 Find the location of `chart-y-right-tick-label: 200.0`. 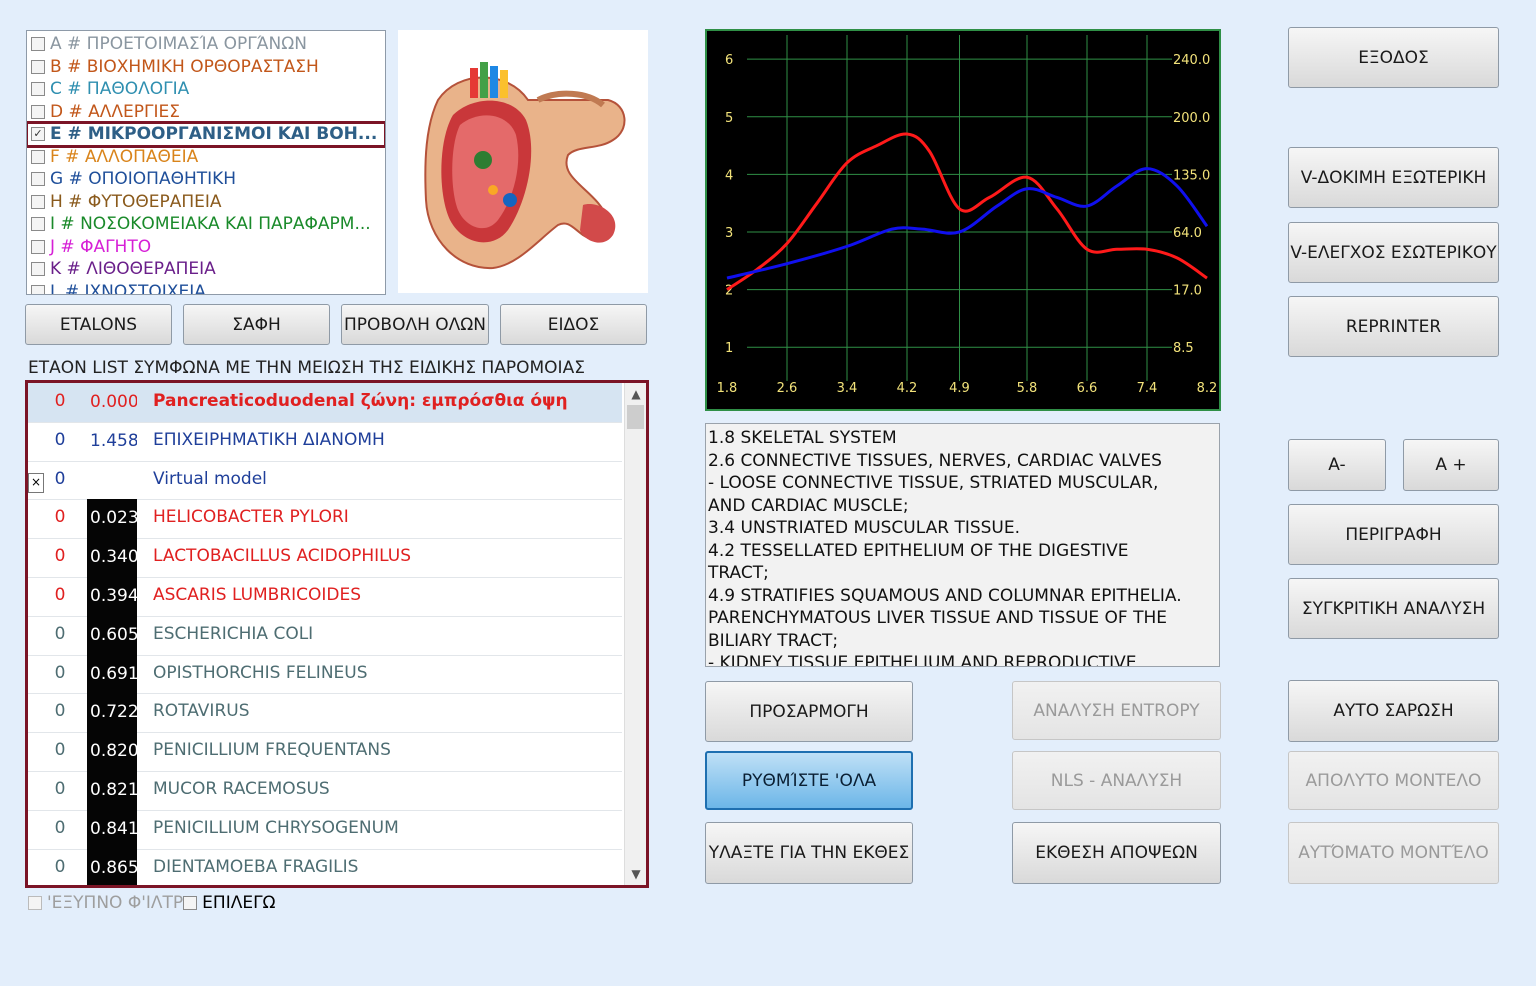

chart-y-right-tick-label: 200.0 is located at coordinates (1191, 118).